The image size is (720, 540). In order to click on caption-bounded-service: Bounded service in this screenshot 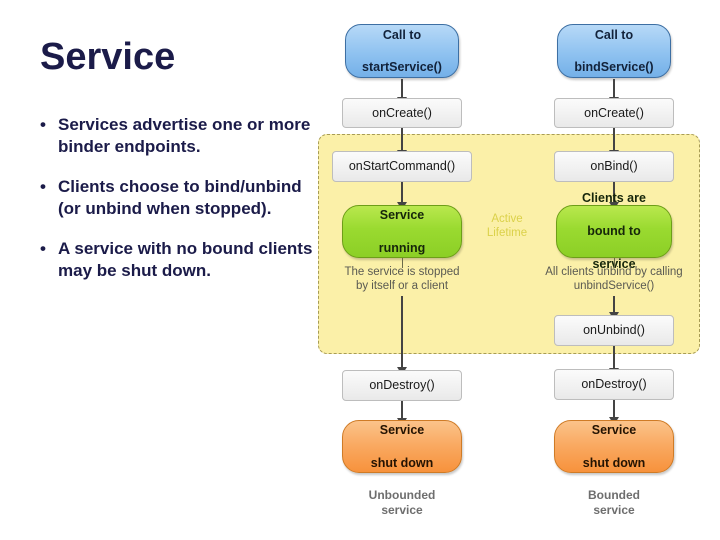, I will do `click(614, 503)`.